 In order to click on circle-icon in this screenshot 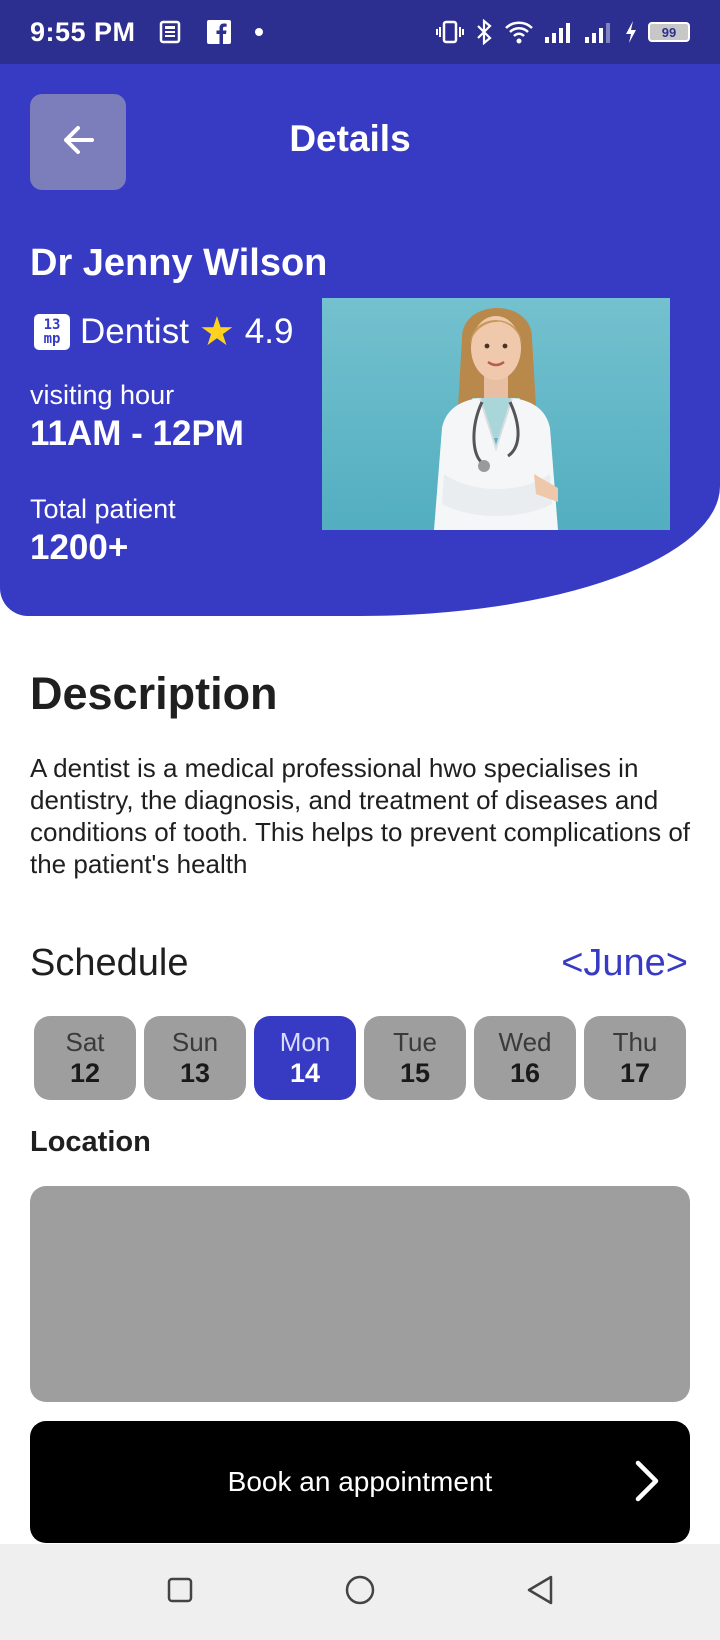, I will do `click(360, 1592)`.